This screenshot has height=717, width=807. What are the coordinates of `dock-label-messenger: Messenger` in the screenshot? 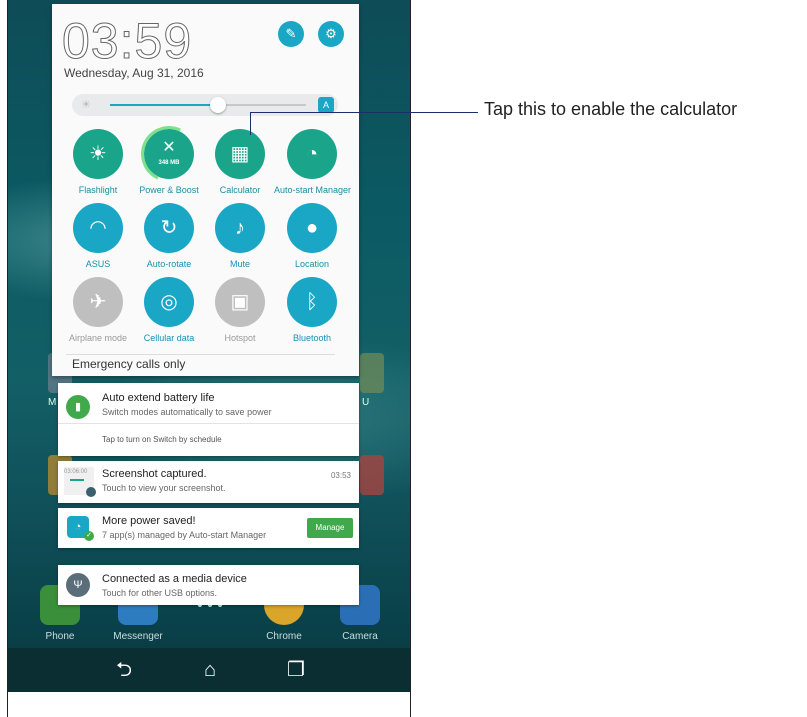 It's located at (138, 636).